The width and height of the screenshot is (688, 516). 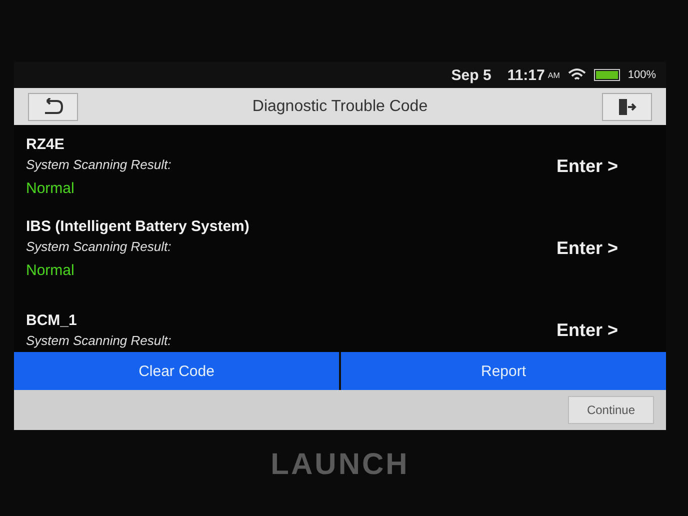 What do you see at coordinates (611, 410) in the screenshot?
I see `continue-button: Continue` at bounding box center [611, 410].